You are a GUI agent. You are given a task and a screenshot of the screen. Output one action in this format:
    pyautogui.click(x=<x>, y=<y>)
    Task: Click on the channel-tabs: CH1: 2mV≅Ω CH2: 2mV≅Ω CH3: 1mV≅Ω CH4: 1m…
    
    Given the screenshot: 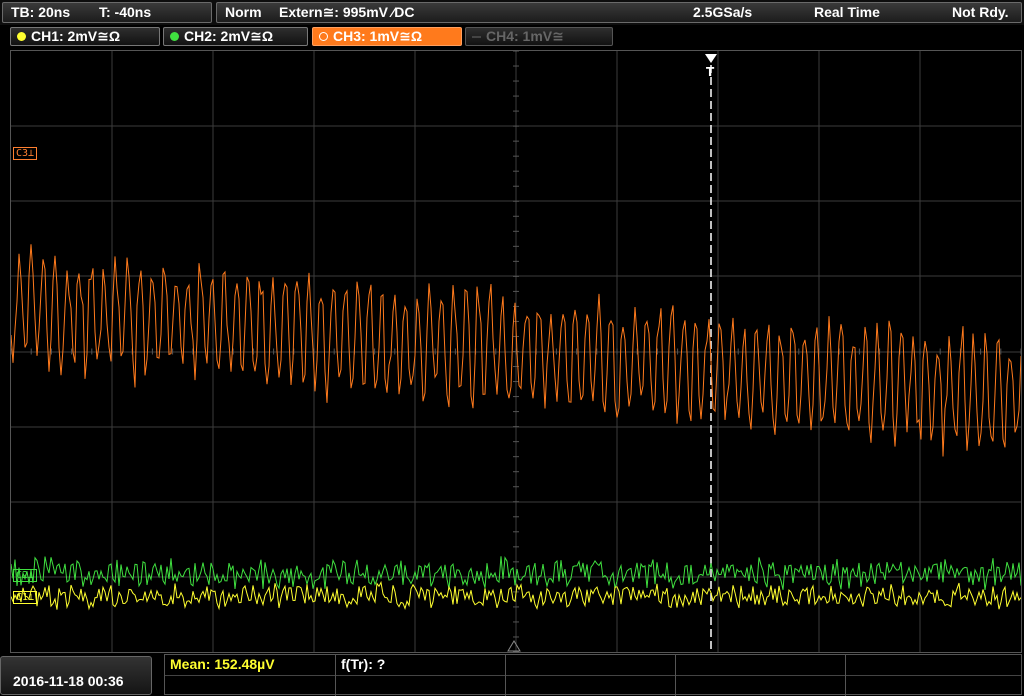 What is the action you would take?
    pyautogui.click(x=512, y=37)
    